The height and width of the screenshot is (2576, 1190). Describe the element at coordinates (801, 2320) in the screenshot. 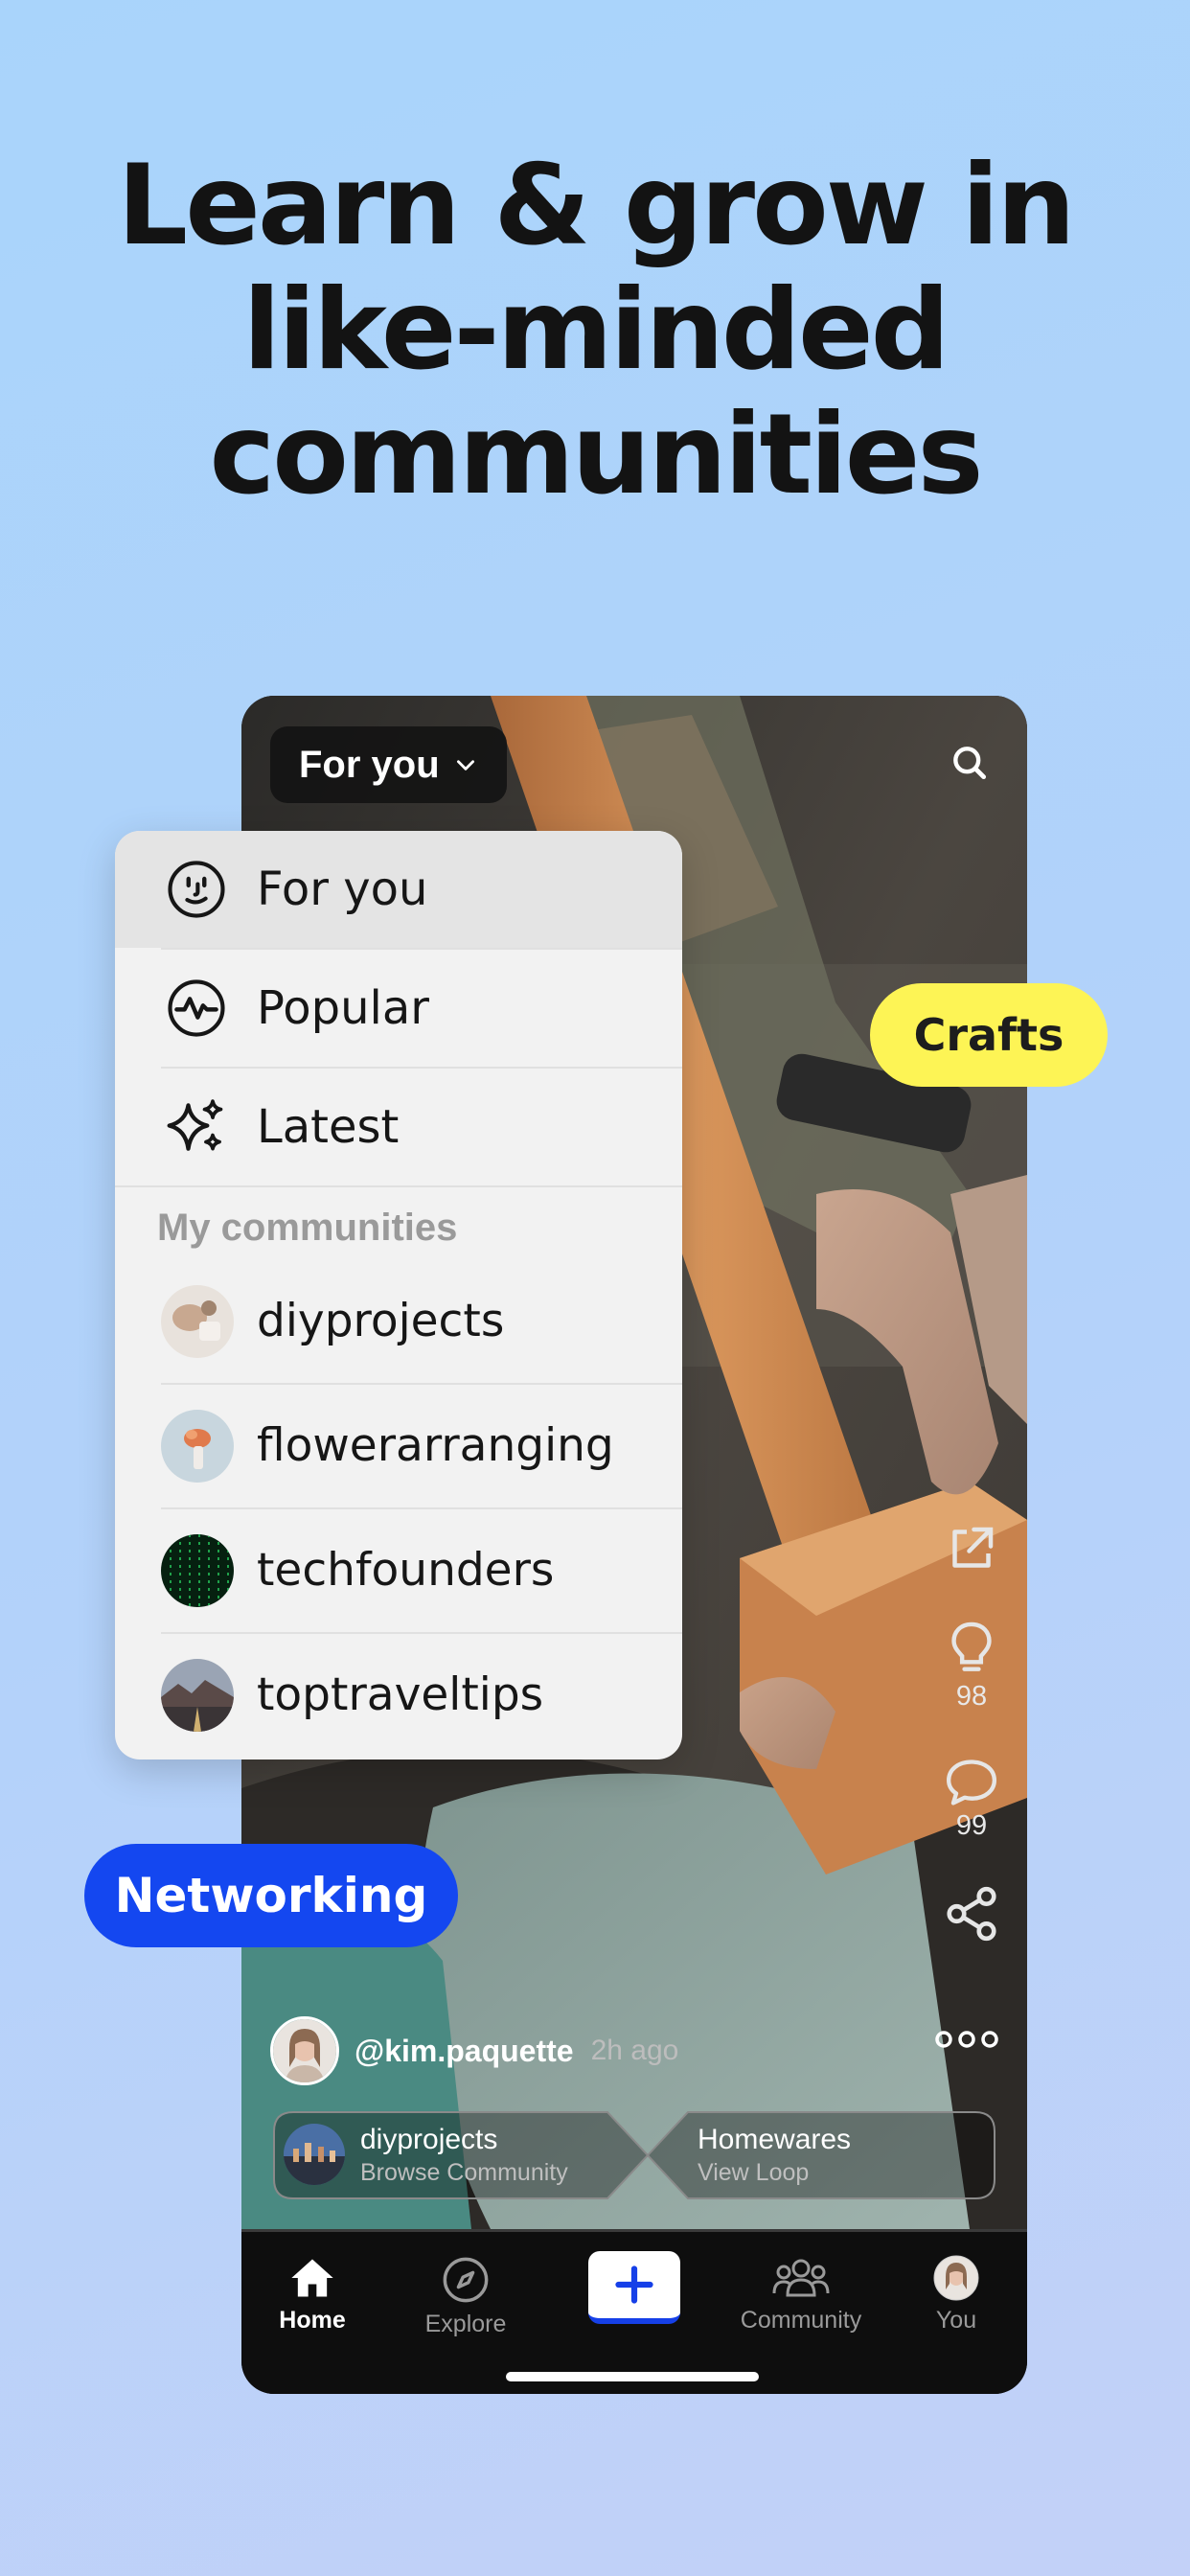

I see `tab-community-label: Community` at that location.